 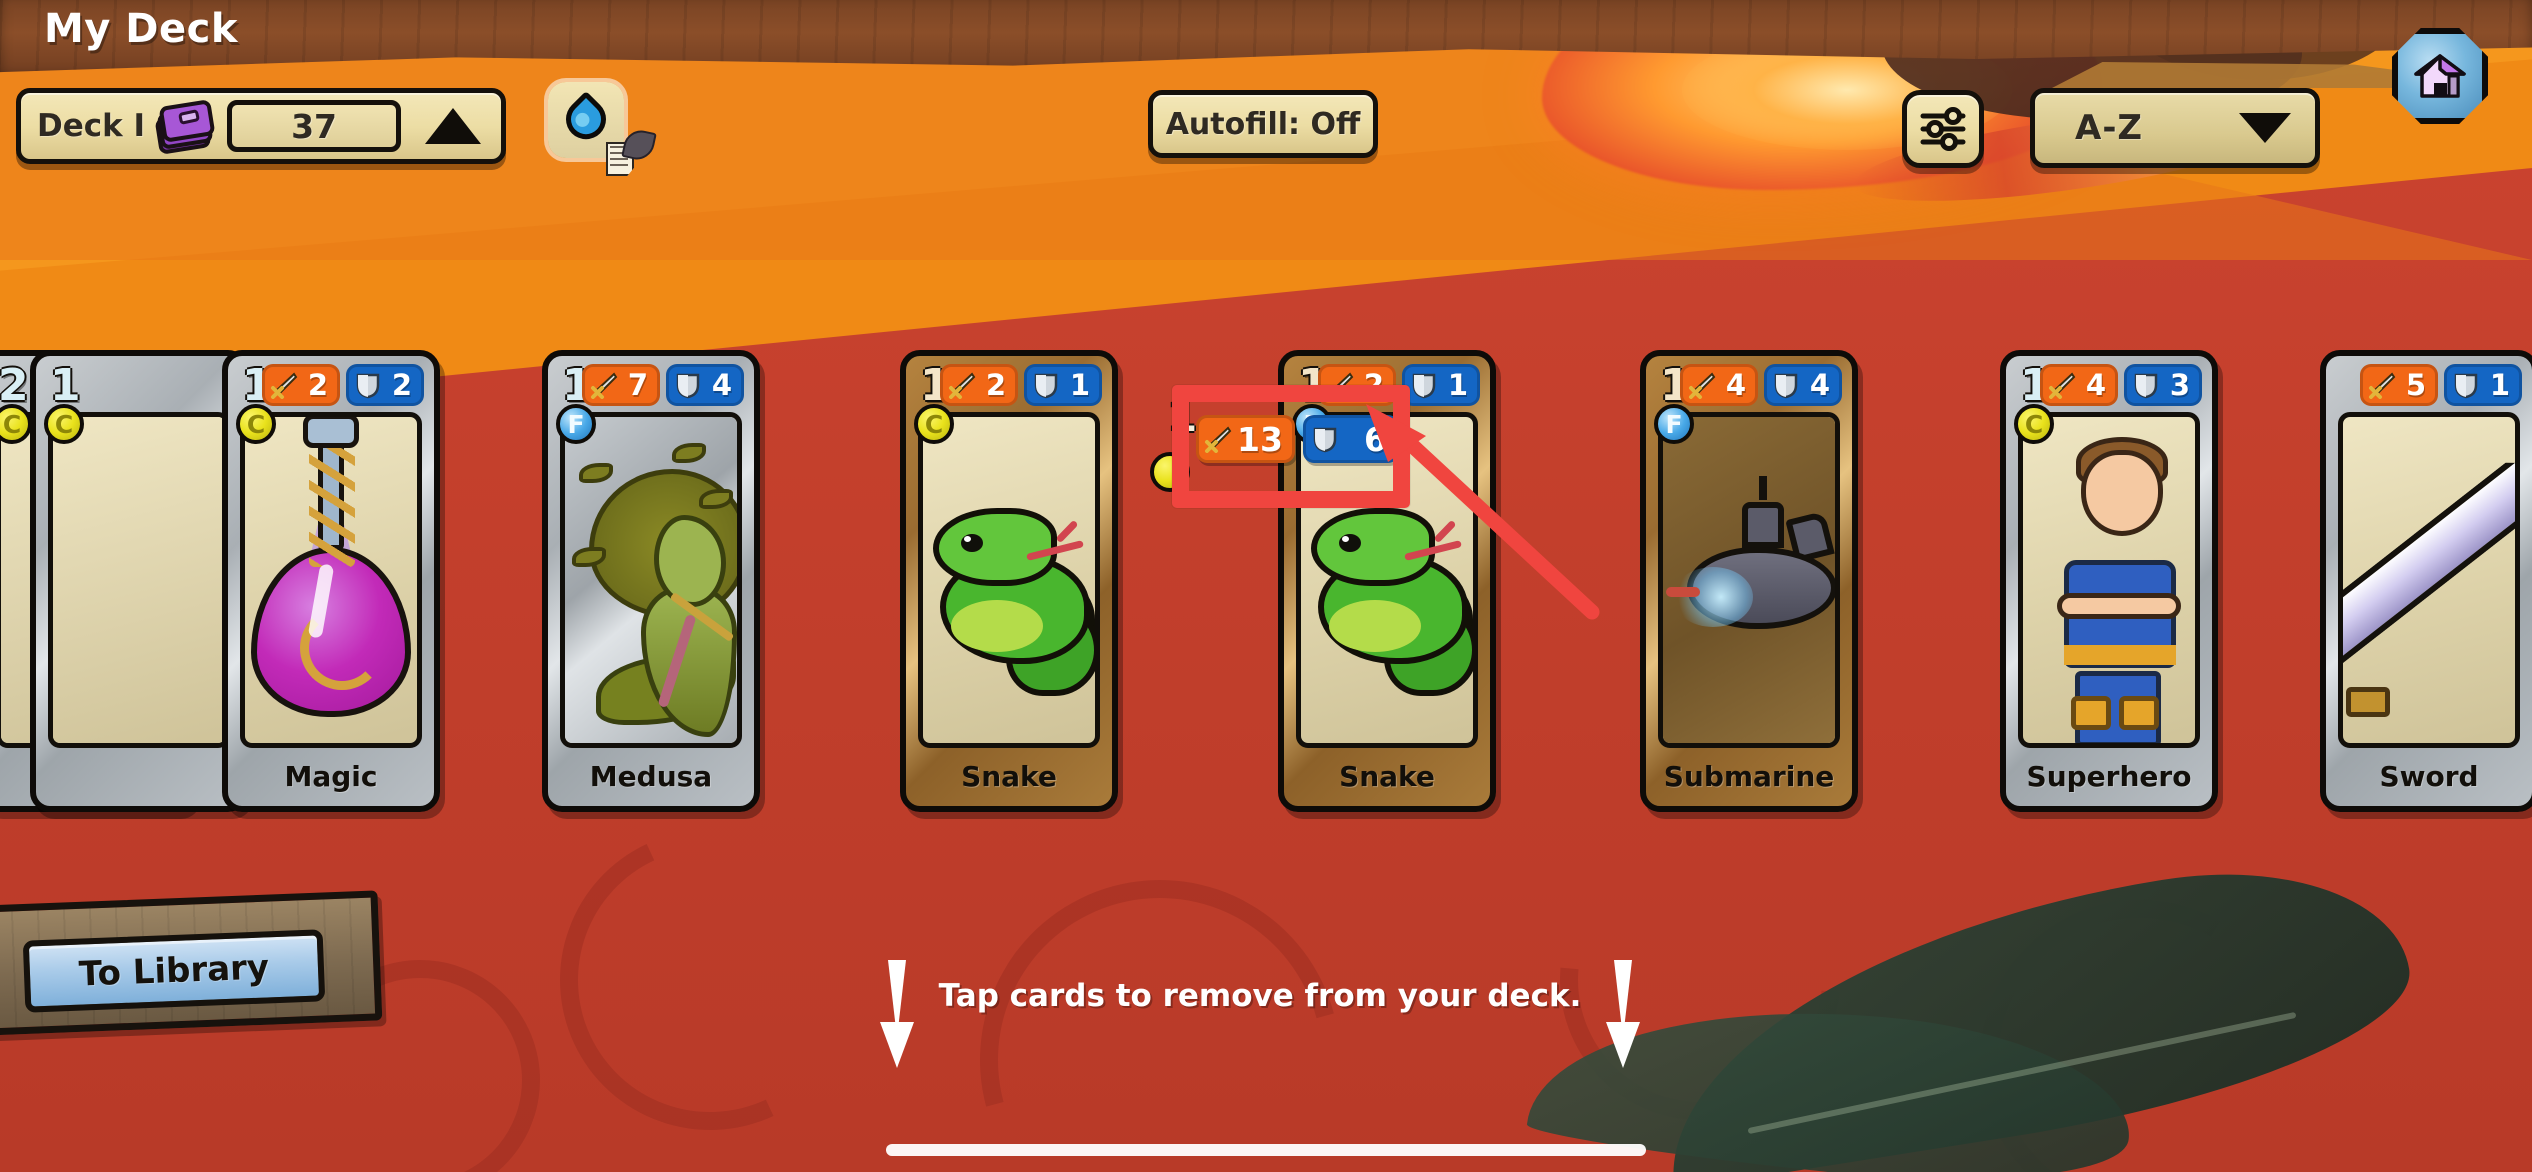 I want to click on triangle-up-icon, so click(x=453, y=126).